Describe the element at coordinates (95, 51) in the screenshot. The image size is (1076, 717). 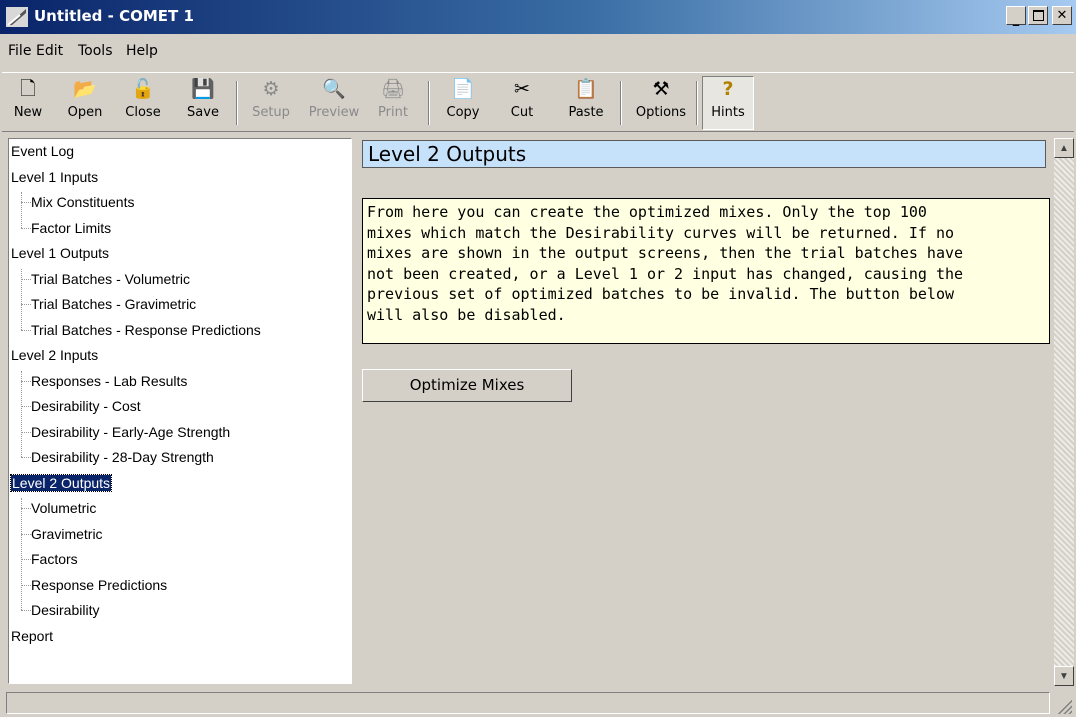
I see `menu-tools: Tools` at that location.